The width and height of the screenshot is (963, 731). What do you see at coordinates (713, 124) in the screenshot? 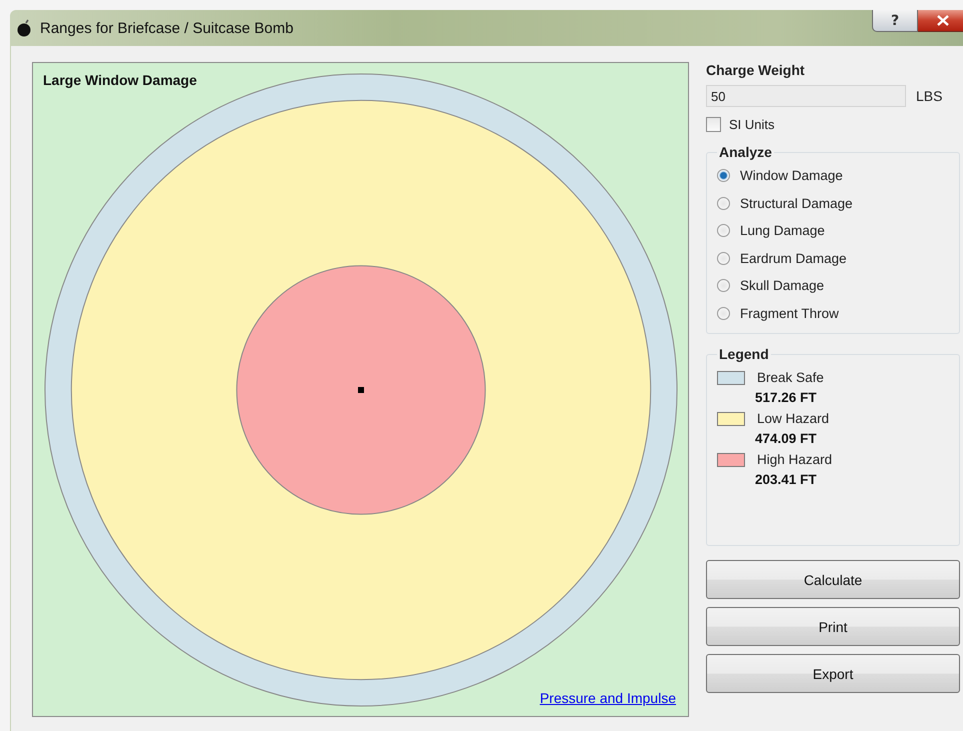
I see `si-units-checkbox` at bounding box center [713, 124].